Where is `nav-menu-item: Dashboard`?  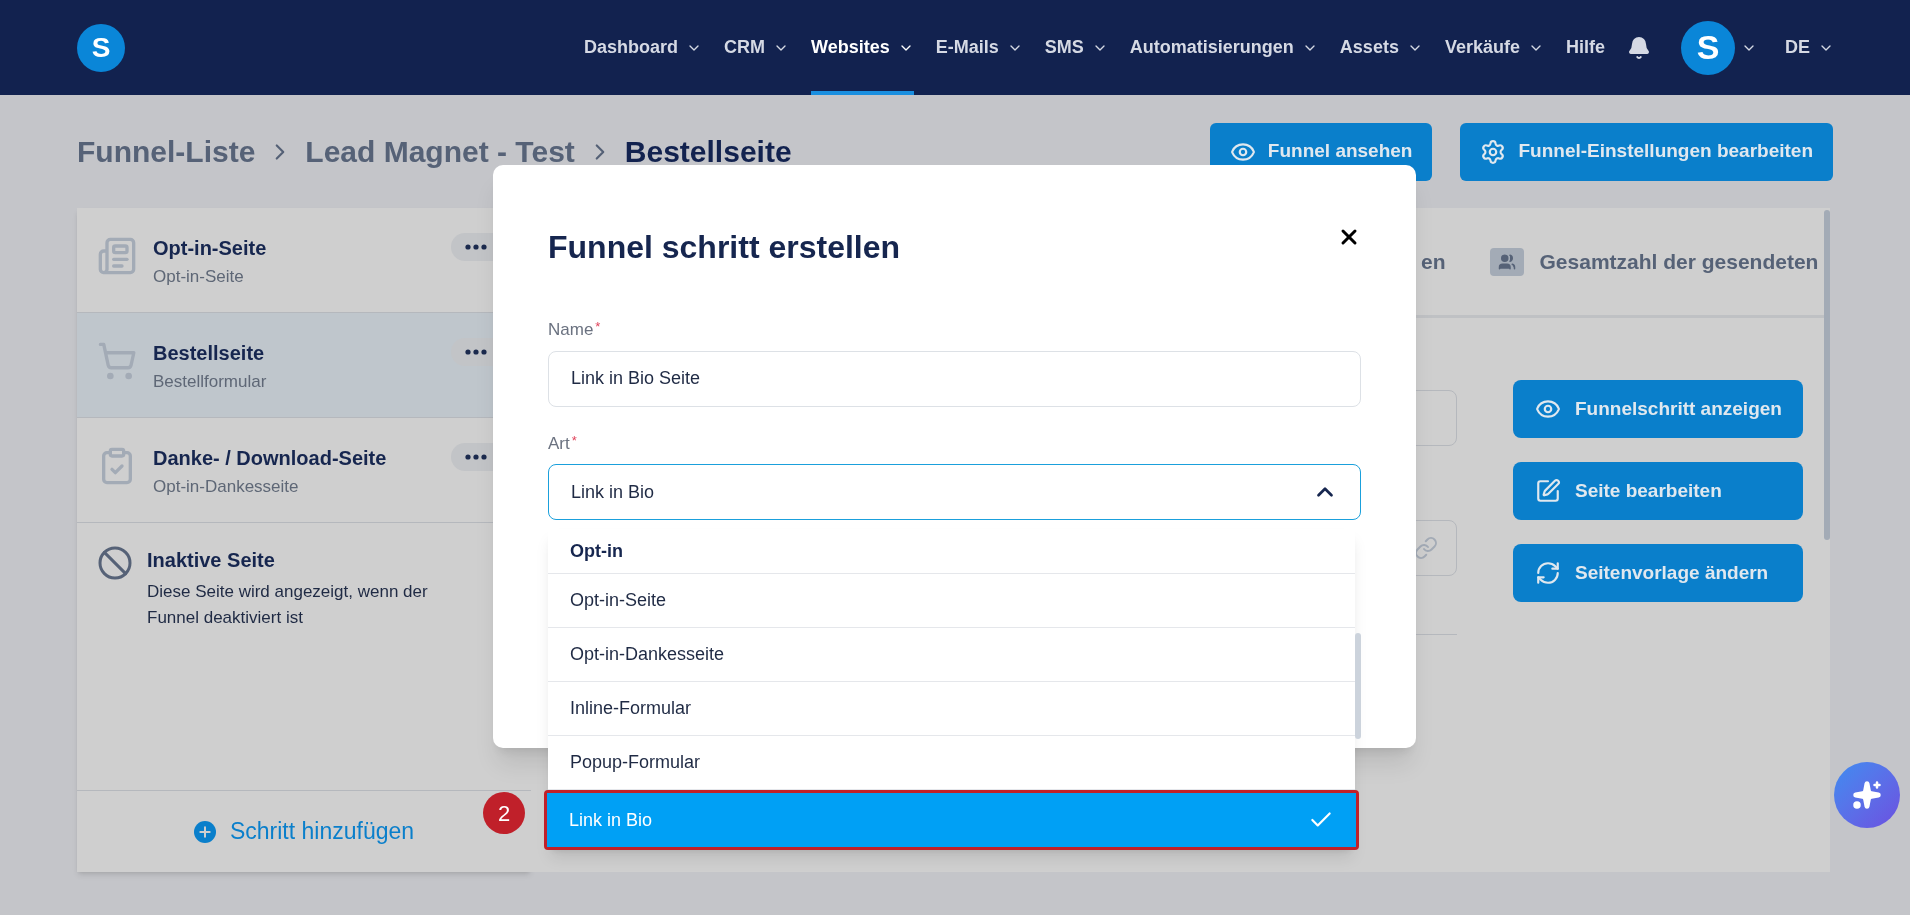 nav-menu-item: Dashboard is located at coordinates (643, 47).